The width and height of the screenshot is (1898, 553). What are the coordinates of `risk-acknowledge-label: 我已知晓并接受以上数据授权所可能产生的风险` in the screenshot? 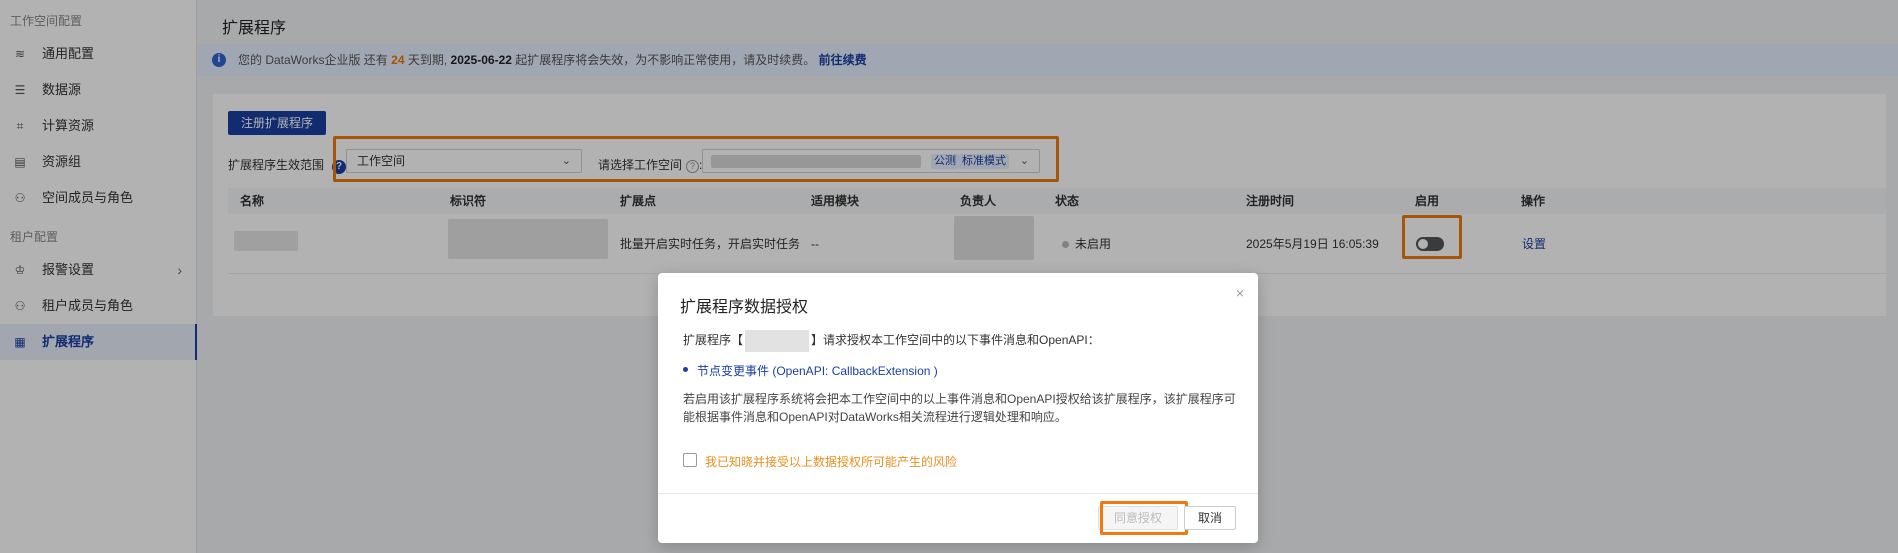 It's located at (831, 461).